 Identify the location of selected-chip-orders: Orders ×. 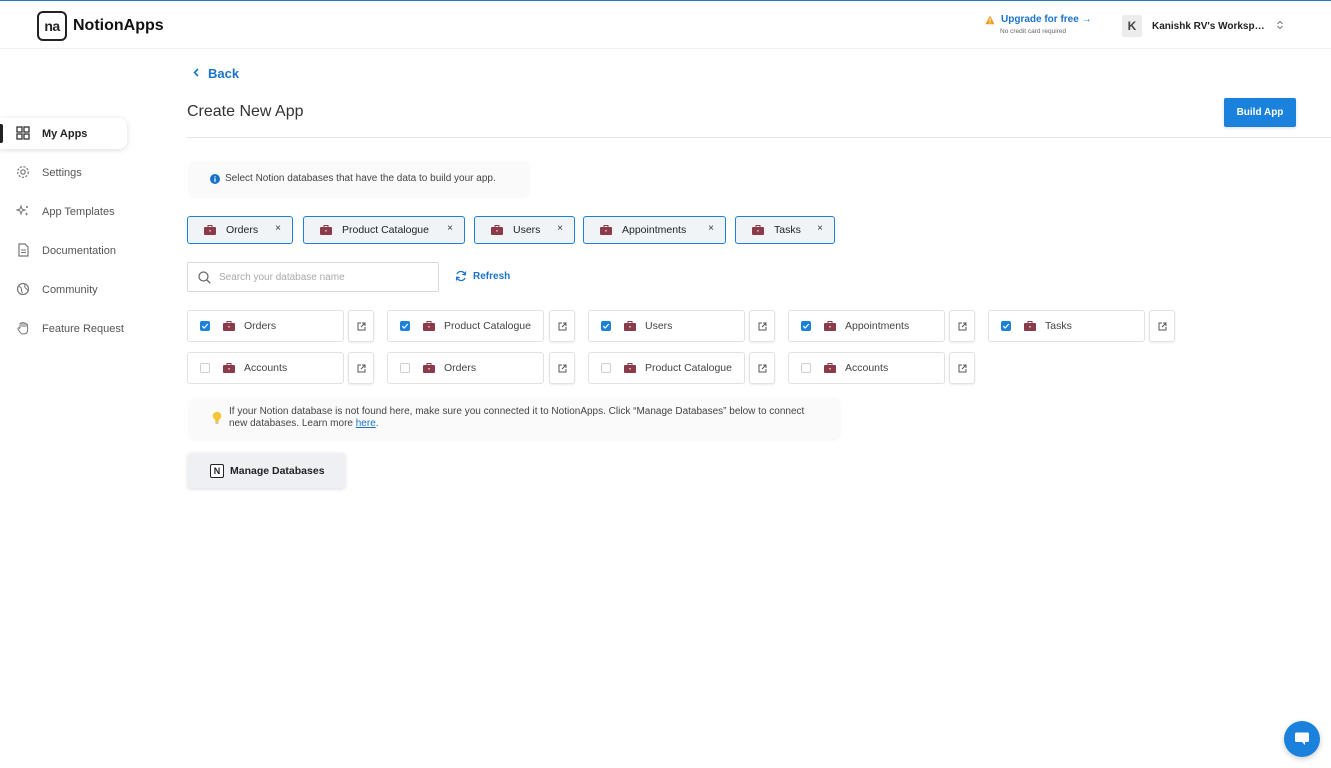
(240, 230).